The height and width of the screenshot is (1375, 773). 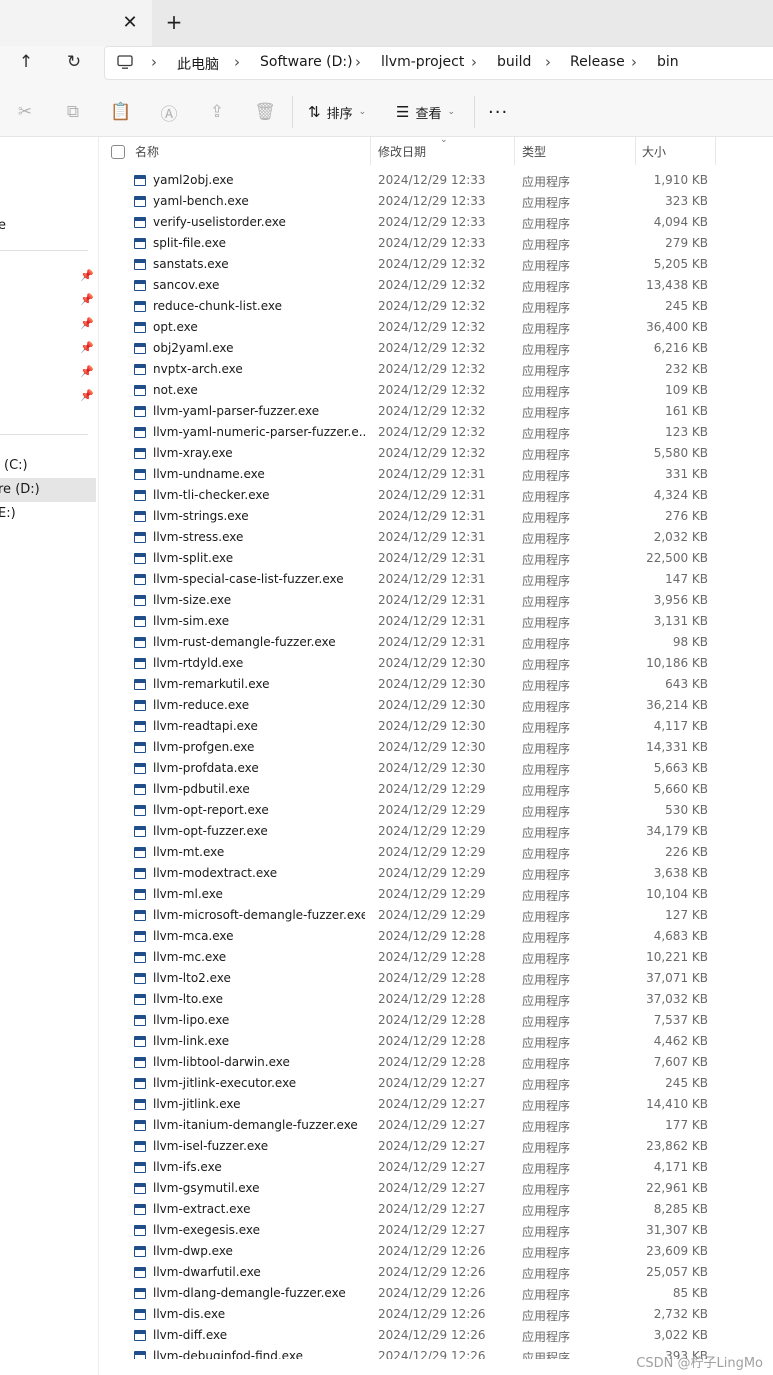 What do you see at coordinates (3, 225) in the screenshot?
I see `sidebar-item-partial: e` at bounding box center [3, 225].